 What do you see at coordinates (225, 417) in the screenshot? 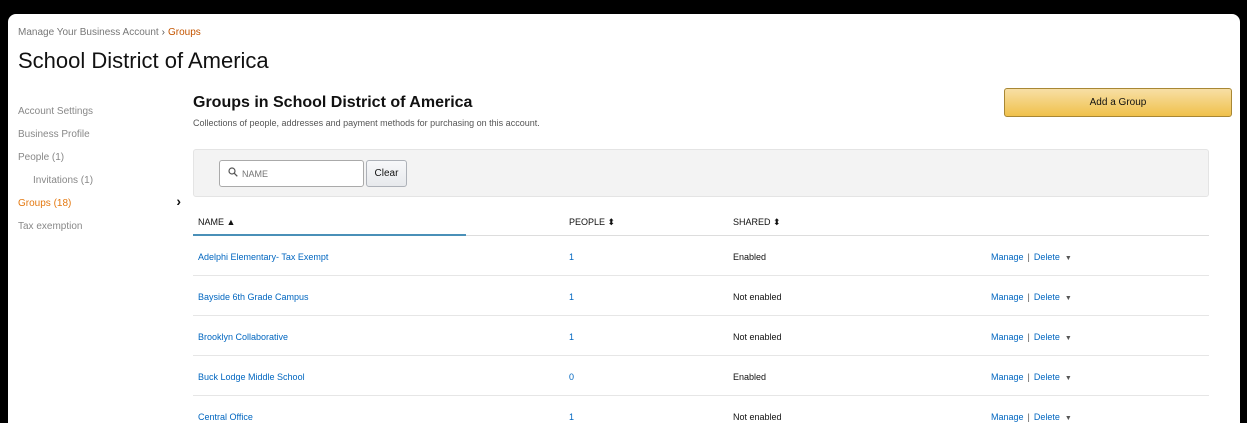
I see `group-name-link: Central Office` at bounding box center [225, 417].